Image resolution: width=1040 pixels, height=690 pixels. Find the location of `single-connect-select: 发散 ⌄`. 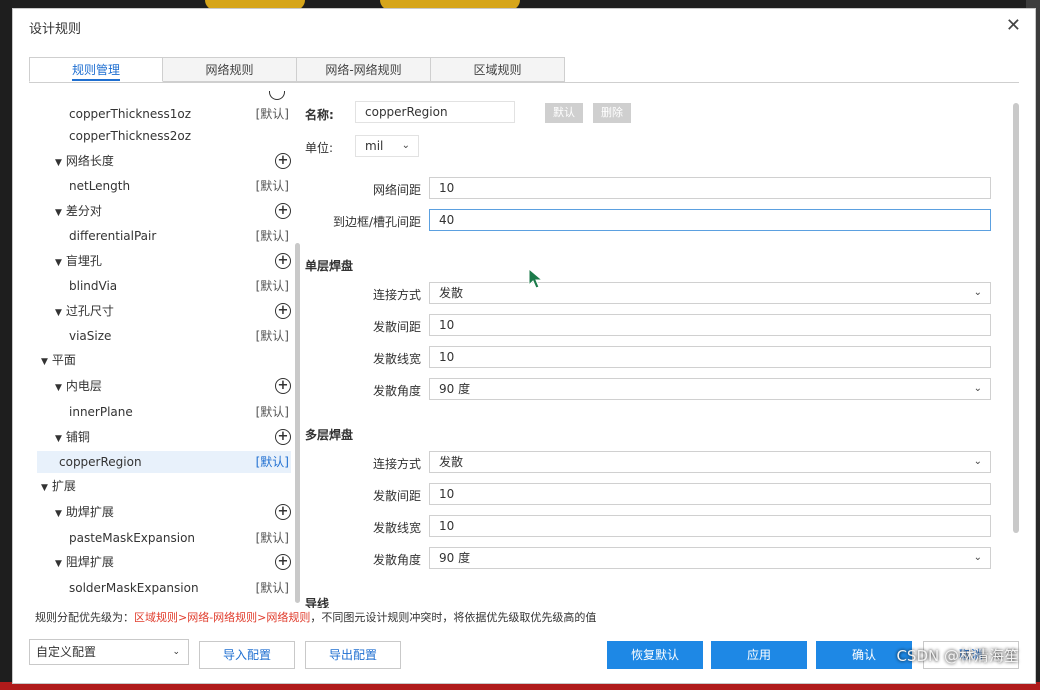

single-connect-select: 发散 ⌄ is located at coordinates (710, 293).